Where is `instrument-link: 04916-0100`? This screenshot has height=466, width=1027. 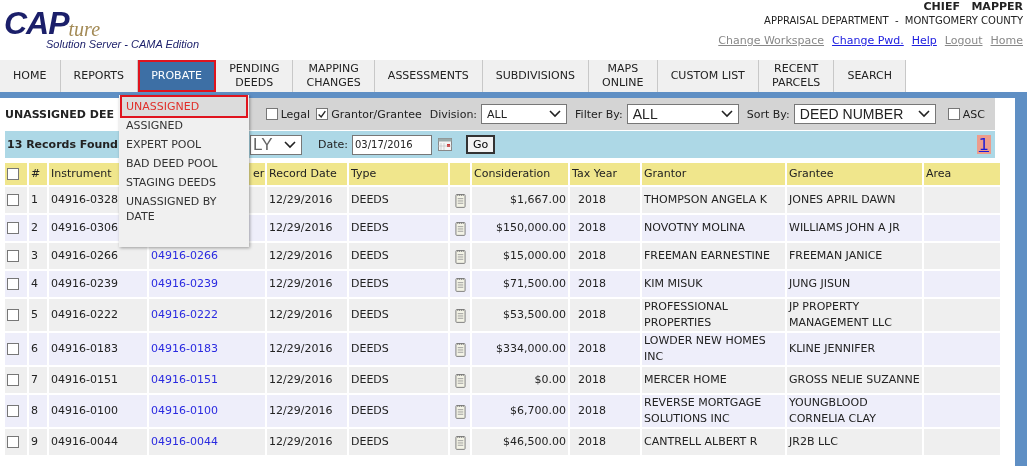 instrument-link: 04916-0100 is located at coordinates (184, 411).